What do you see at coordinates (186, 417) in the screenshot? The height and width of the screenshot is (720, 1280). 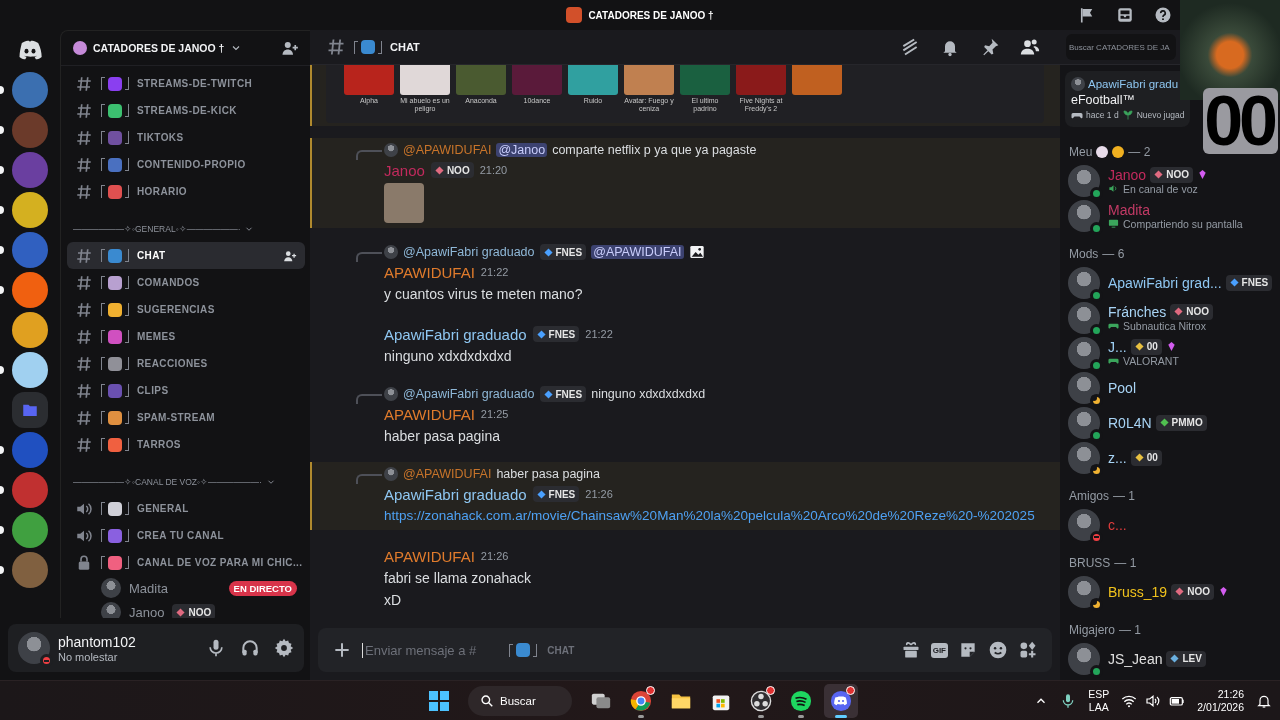 I see `channel-item: SPAM-STREAM` at bounding box center [186, 417].